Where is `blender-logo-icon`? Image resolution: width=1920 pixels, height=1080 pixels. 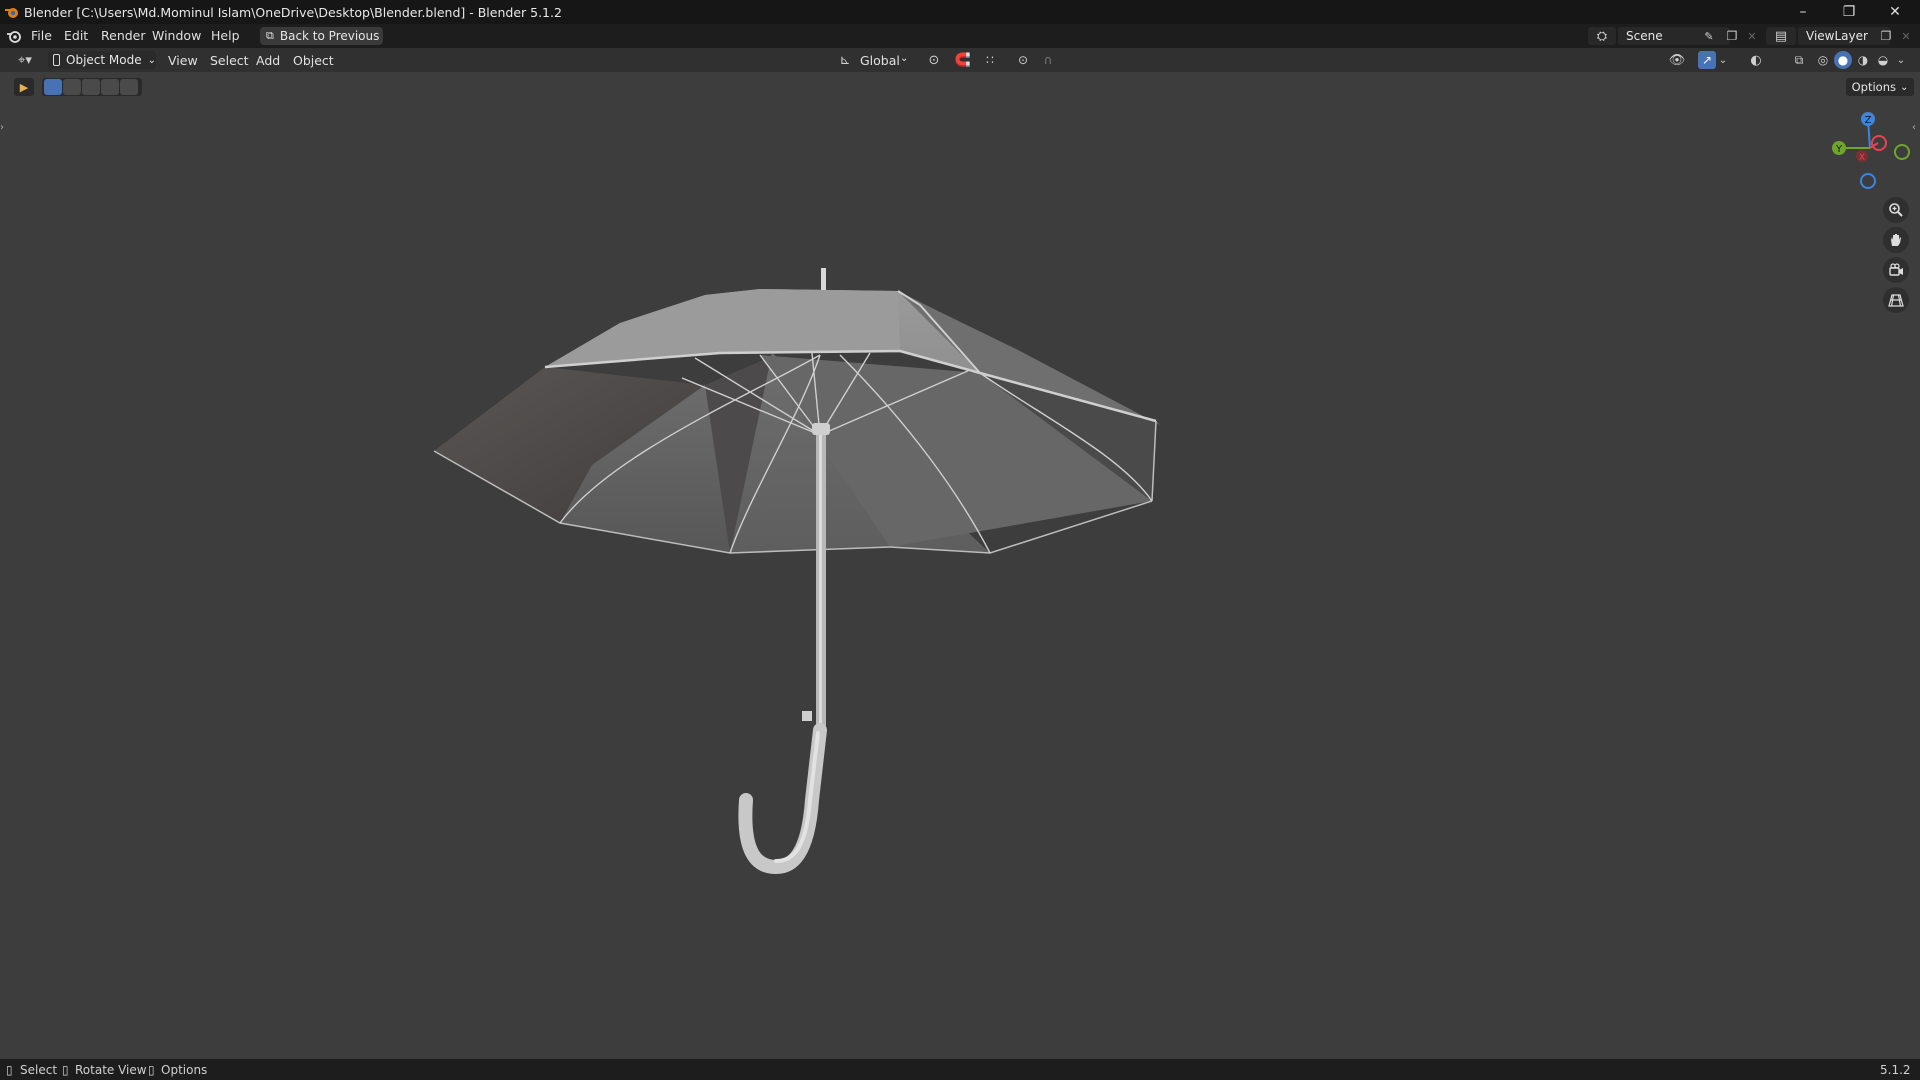 blender-logo-icon is located at coordinates (11, 13).